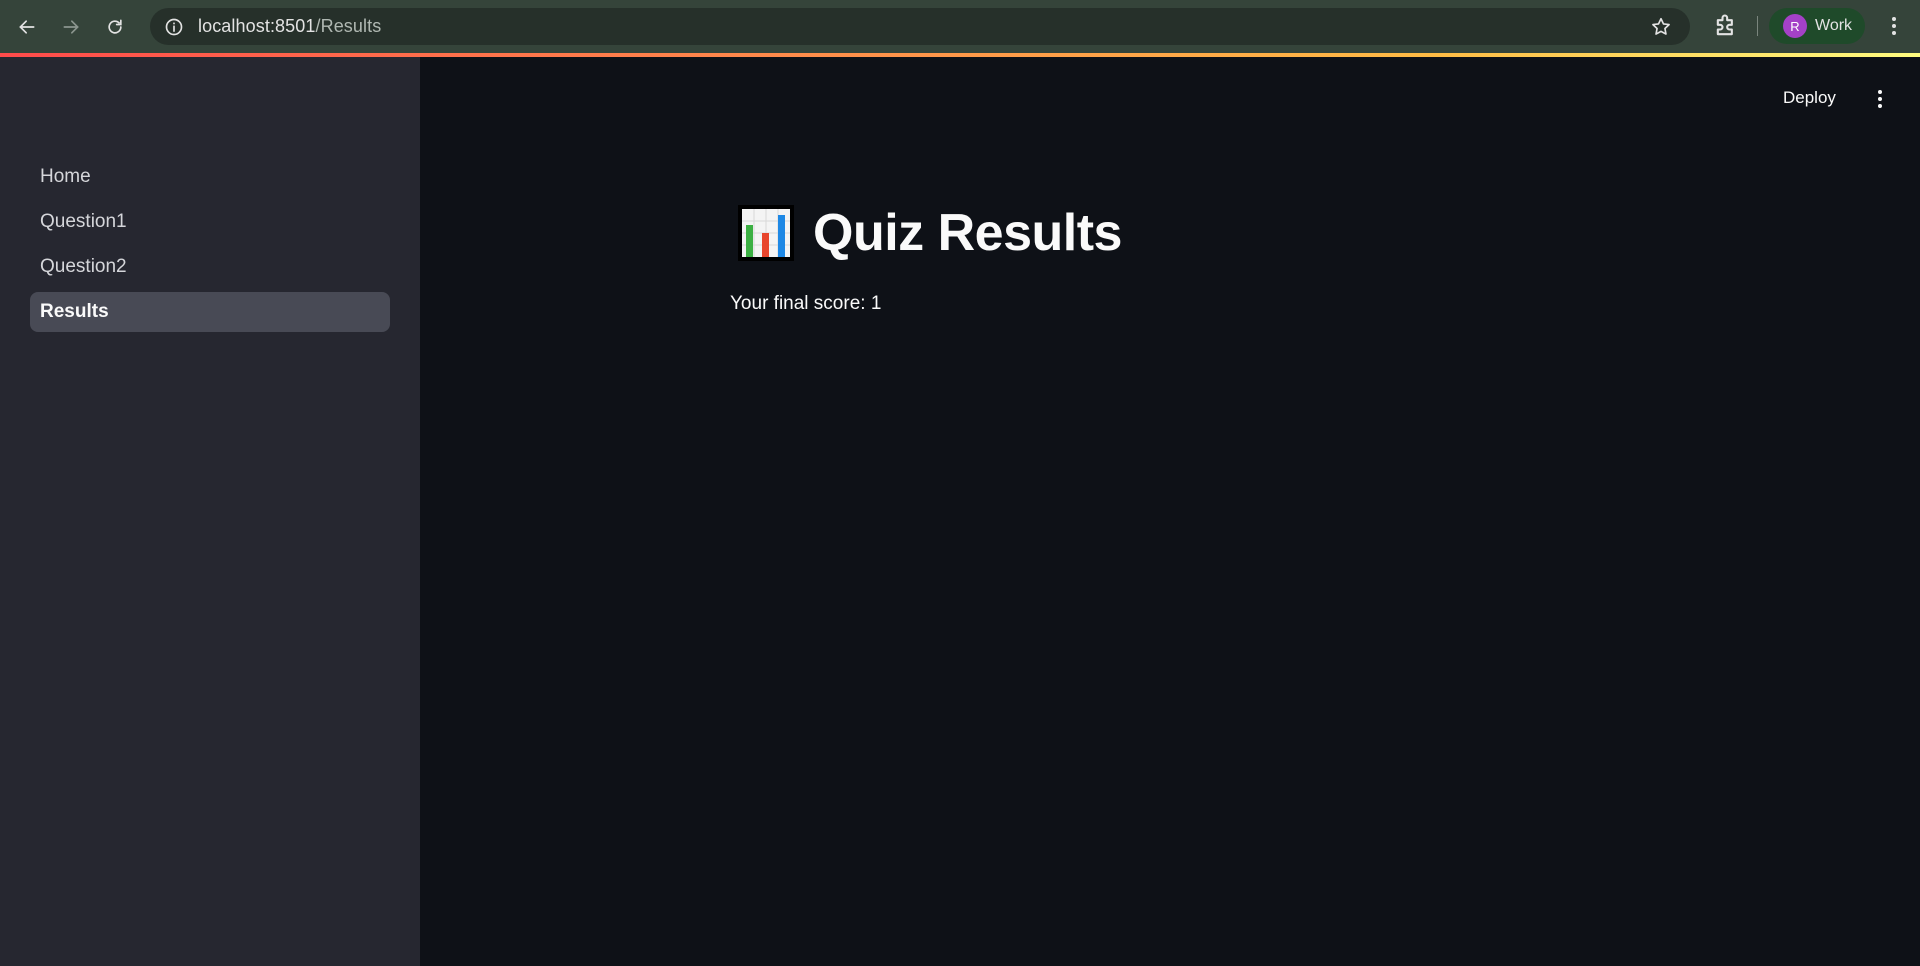  What do you see at coordinates (174, 27) in the screenshot?
I see `site-info-icon` at bounding box center [174, 27].